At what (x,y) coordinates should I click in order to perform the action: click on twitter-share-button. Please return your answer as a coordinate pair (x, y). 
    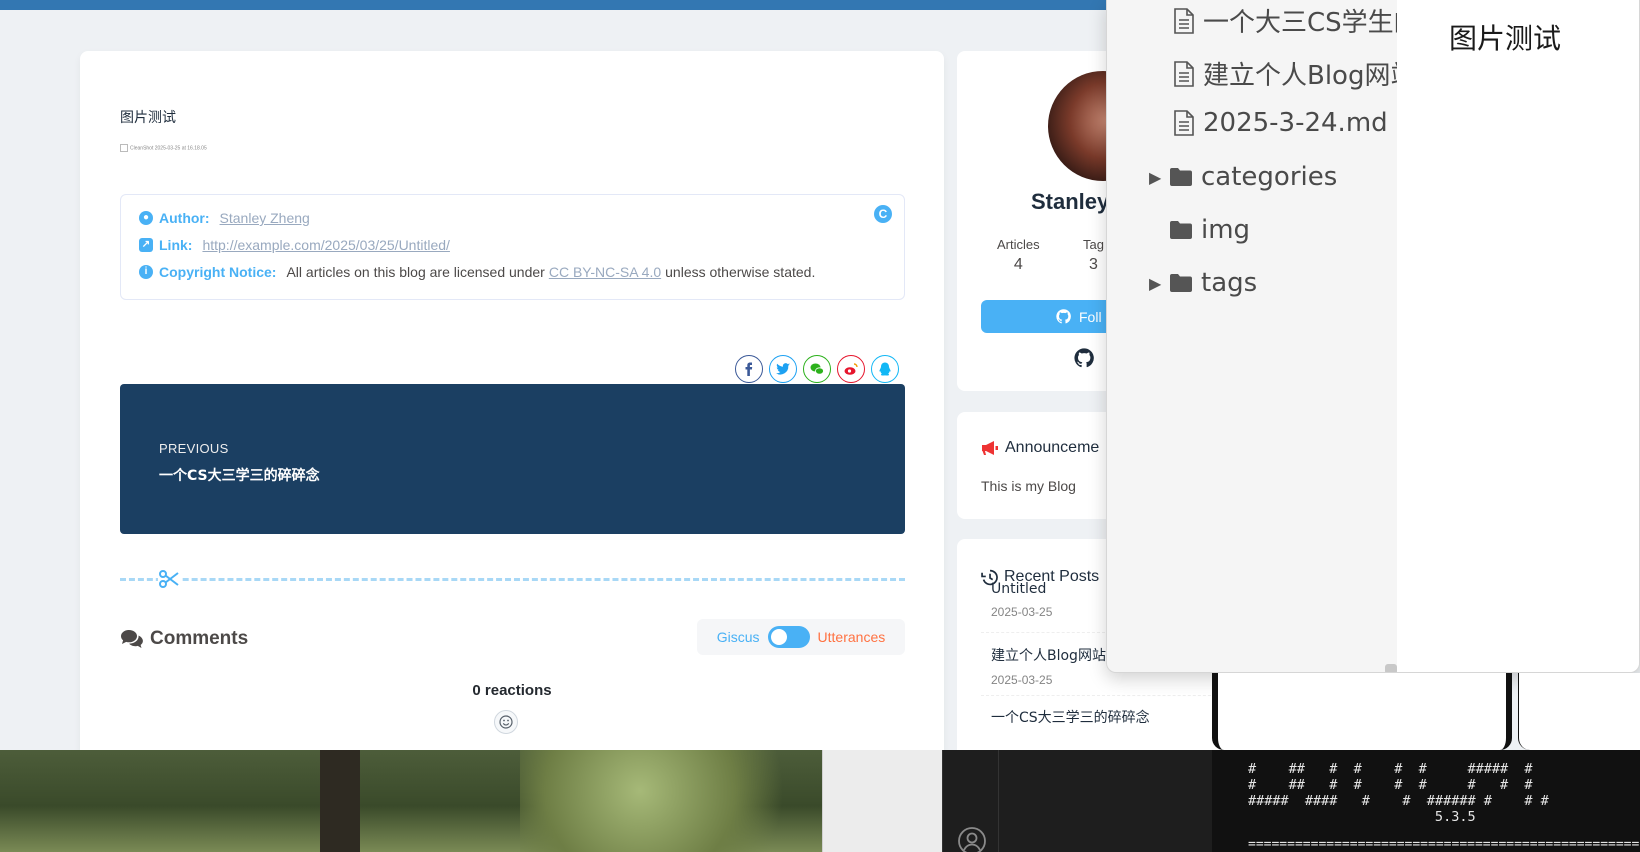
    Looking at the image, I should click on (783, 369).